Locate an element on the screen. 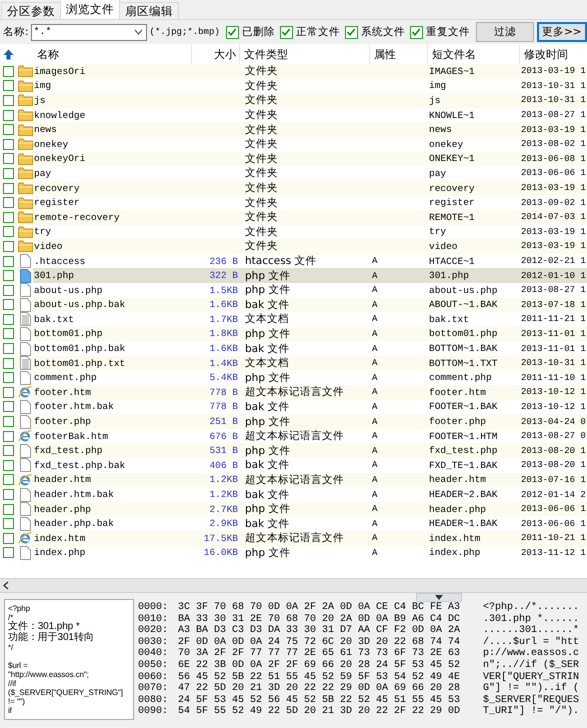 This screenshot has height=728, width=587. ascii-text: $_SERVER["REQUES is located at coordinates (531, 700).